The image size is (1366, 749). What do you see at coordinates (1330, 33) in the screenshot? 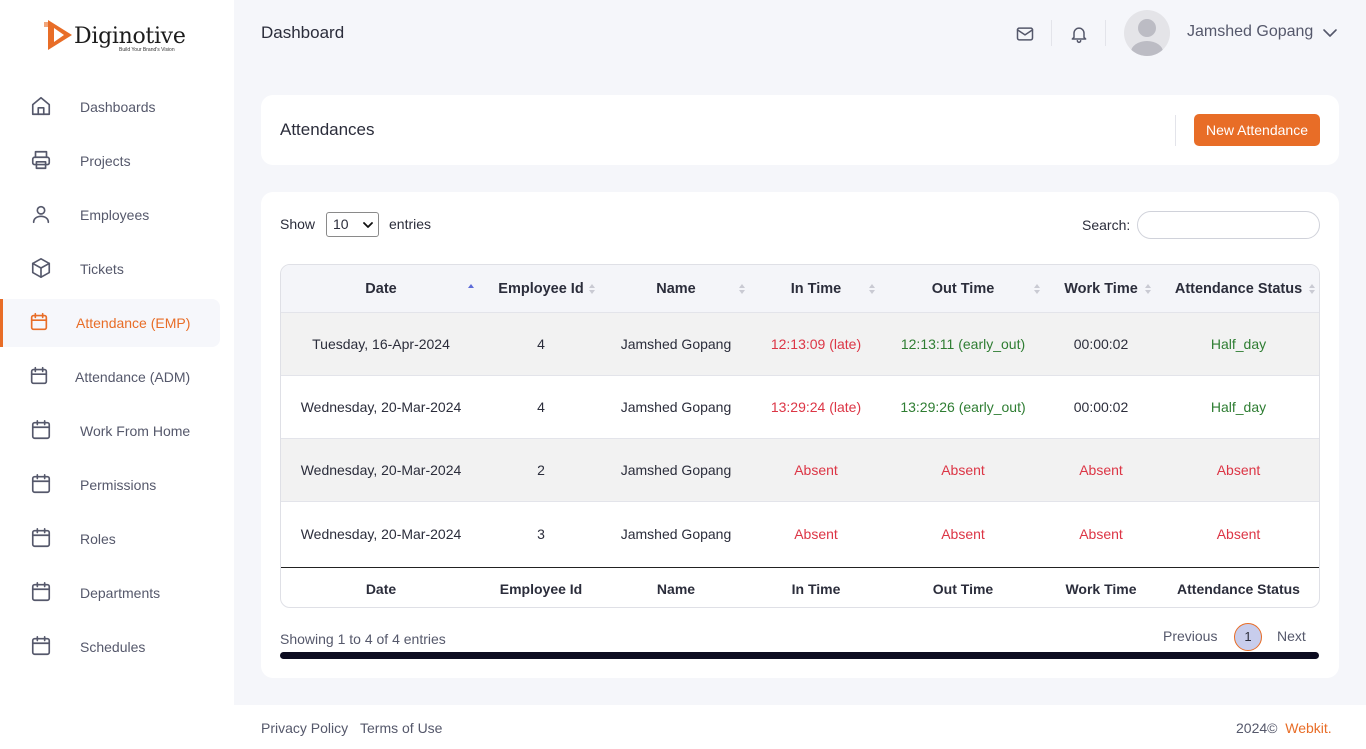
I see `chevron-down-icon` at bounding box center [1330, 33].